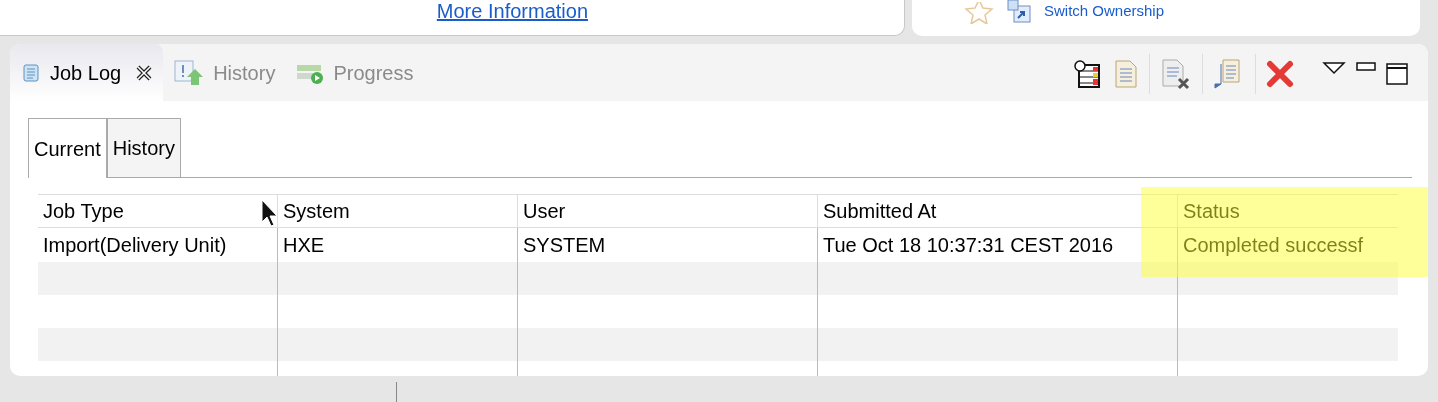  Describe the element at coordinates (143, 147) in the screenshot. I see `inner-tab: History` at that location.